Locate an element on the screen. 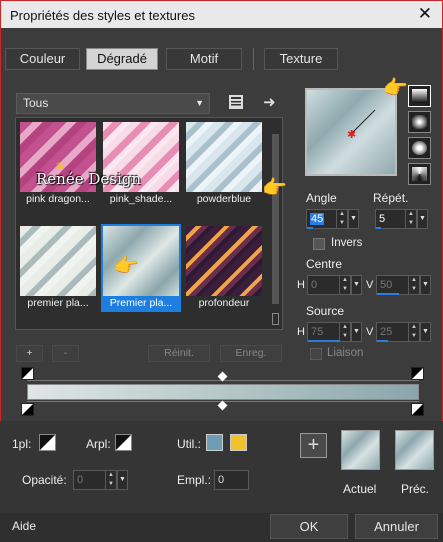 This screenshot has width=443, height=542. repeat-bar is located at coordinates (378, 228).